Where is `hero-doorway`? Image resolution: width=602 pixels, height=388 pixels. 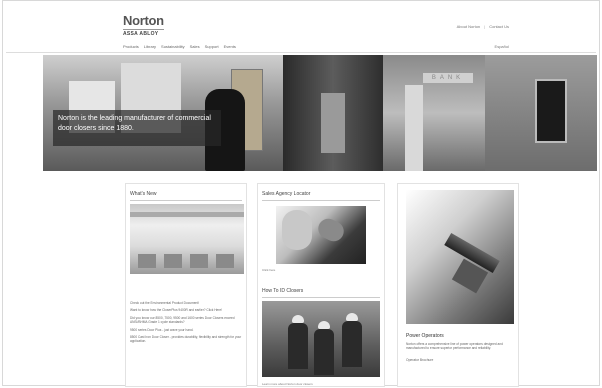
hero-doorway is located at coordinates (551, 111).